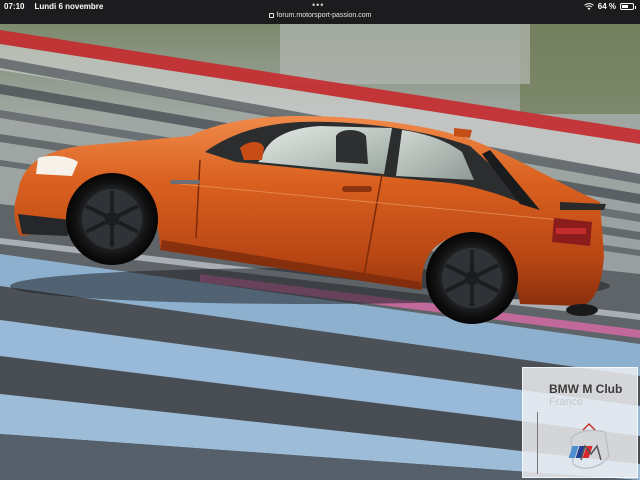 The width and height of the screenshot is (640, 480). What do you see at coordinates (324, 15) in the screenshot?
I see `address-url: forum.motorsport-passion.com` at bounding box center [324, 15].